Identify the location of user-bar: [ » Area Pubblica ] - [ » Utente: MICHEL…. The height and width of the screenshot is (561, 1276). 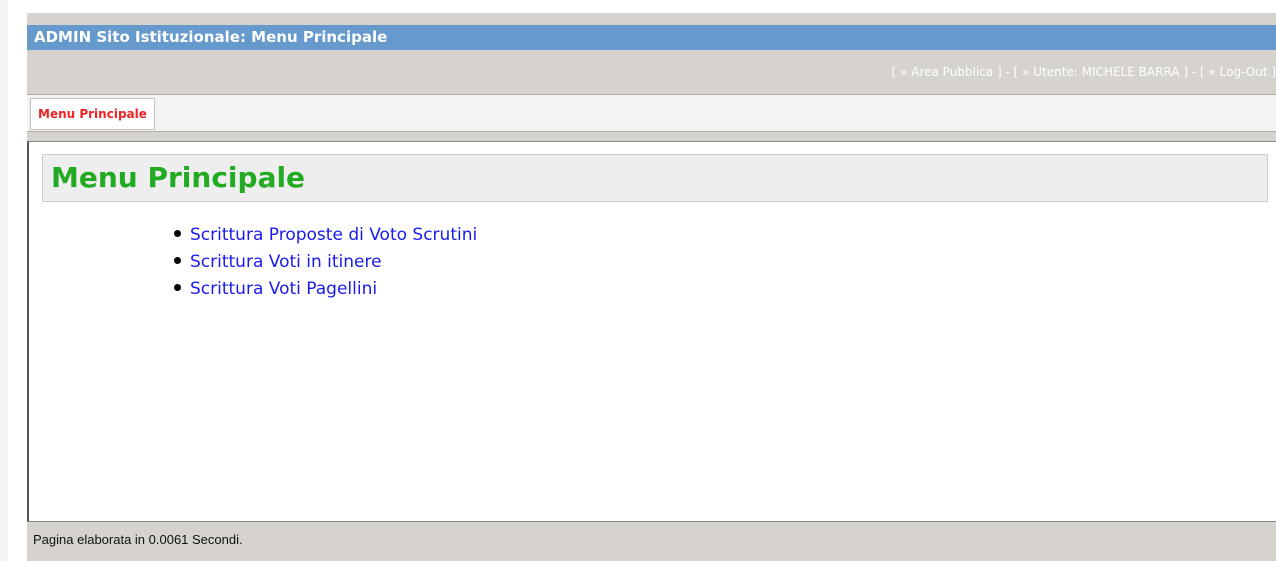
(651, 72).